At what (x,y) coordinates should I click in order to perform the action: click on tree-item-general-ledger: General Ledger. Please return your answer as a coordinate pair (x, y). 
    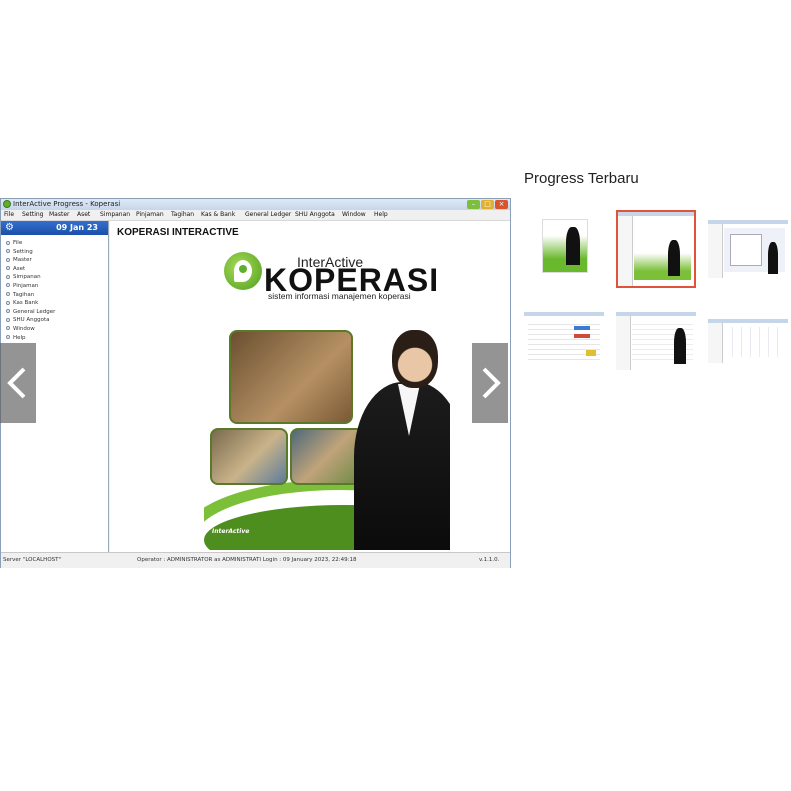
    Looking at the image, I should click on (30, 312).